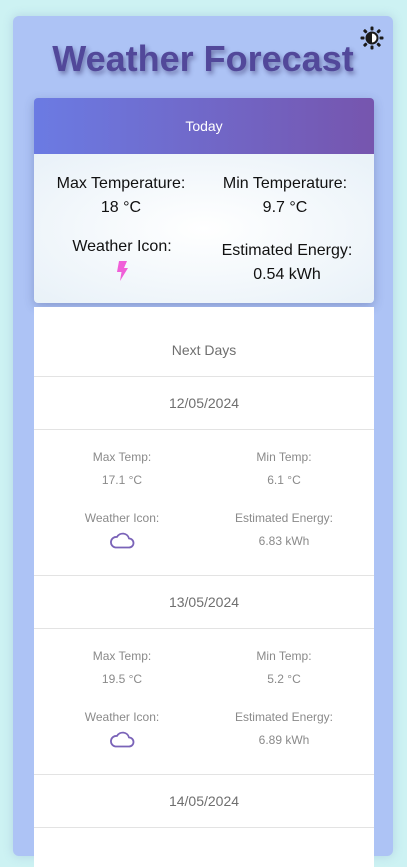 The height and width of the screenshot is (867, 407). What do you see at coordinates (285, 183) in the screenshot?
I see `today-min-temp-label: Min Temperature:` at bounding box center [285, 183].